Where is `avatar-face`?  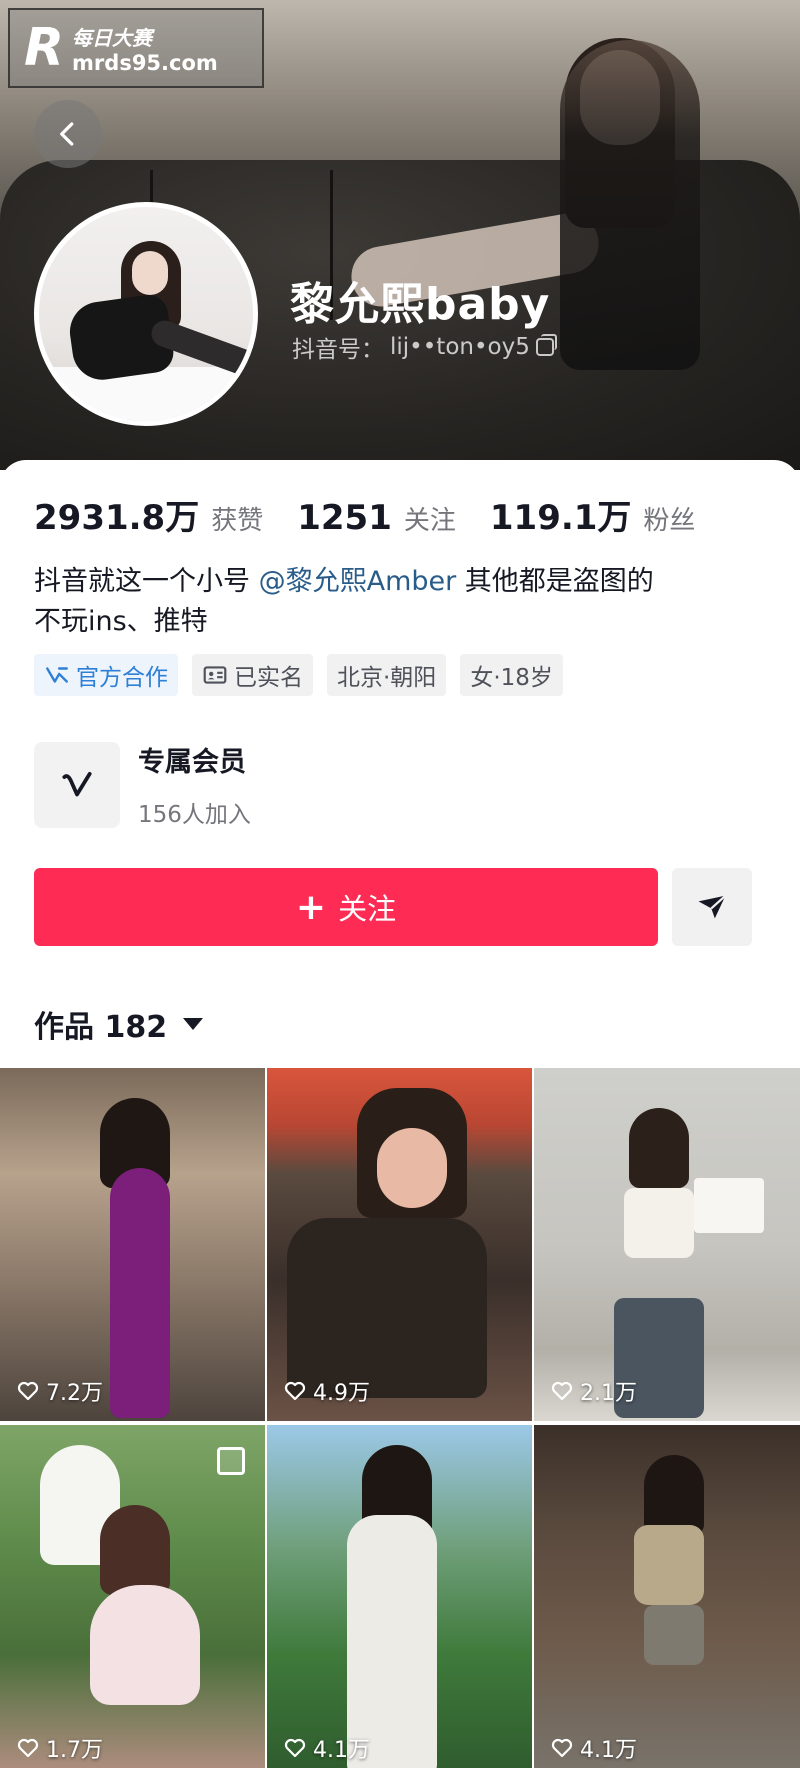 avatar-face is located at coordinates (150, 273).